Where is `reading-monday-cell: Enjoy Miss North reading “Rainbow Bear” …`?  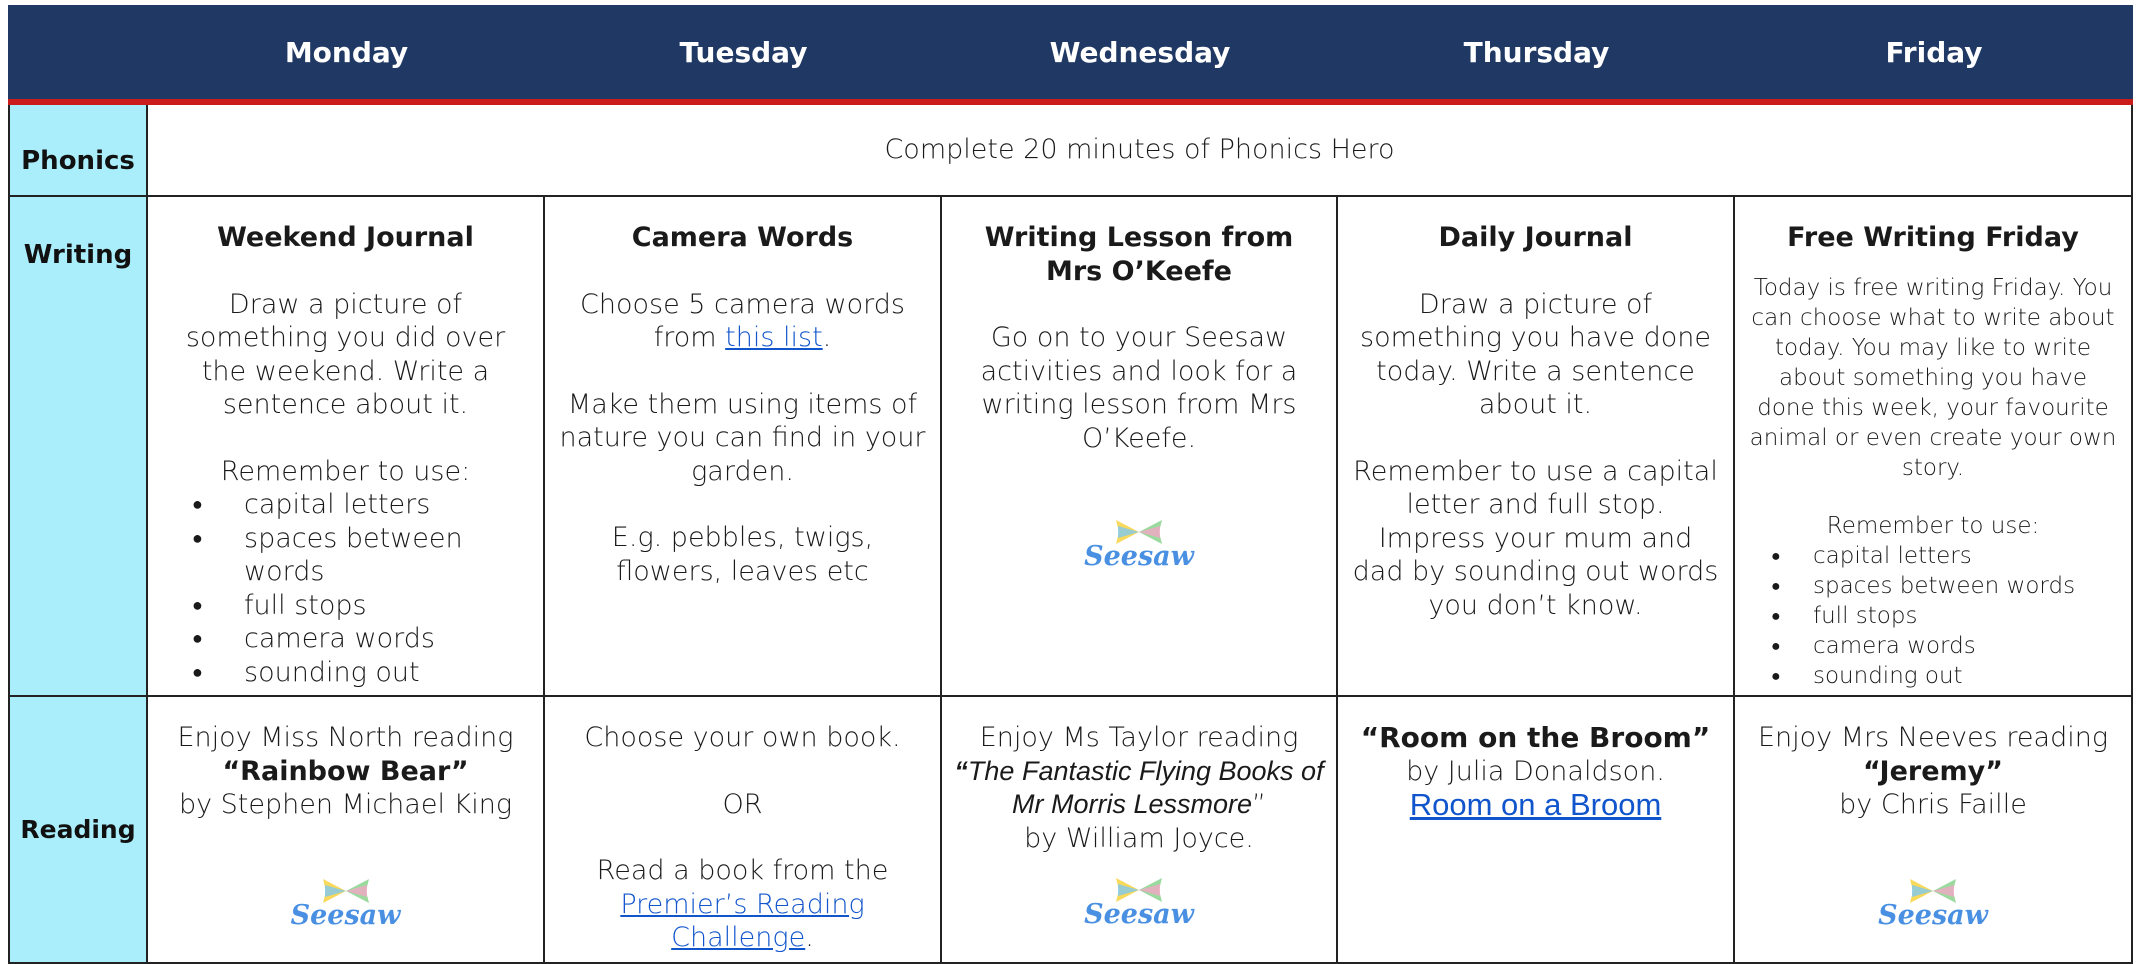 reading-monday-cell: Enjoy Miss North reading “Rainbow Bear” … is located at coordinates (346, 830).